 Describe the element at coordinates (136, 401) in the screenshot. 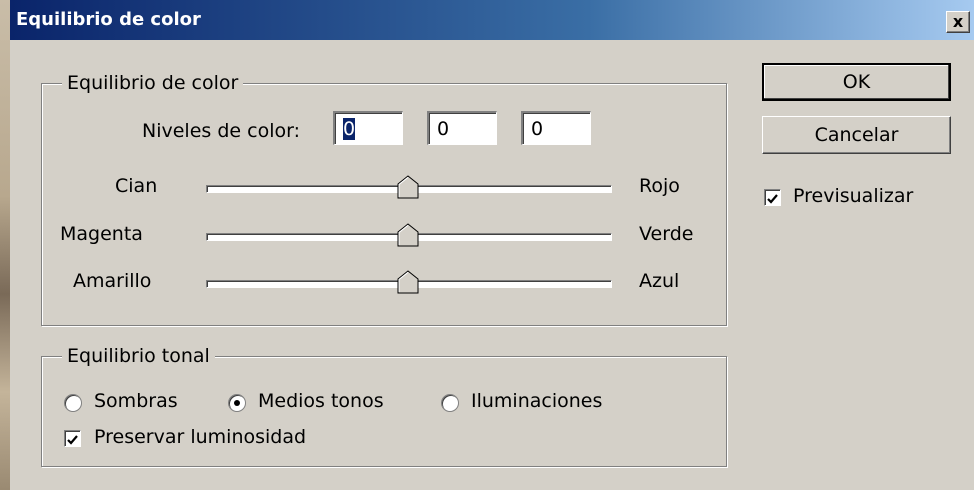

I see `radio-label-shadows: Sombras` at that location.